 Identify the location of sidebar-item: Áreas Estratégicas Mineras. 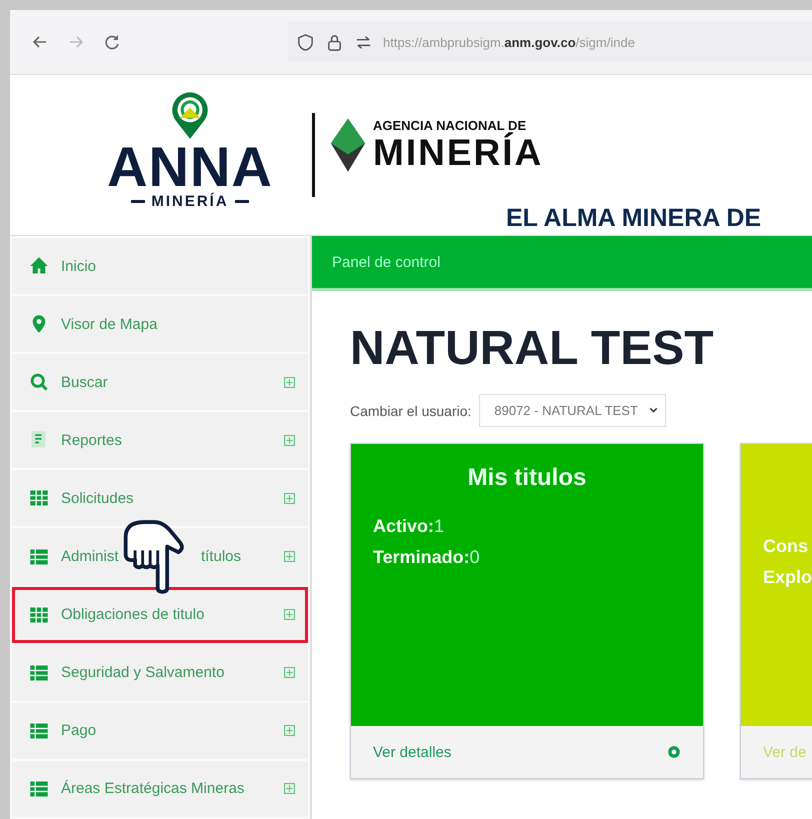
(160, 788).